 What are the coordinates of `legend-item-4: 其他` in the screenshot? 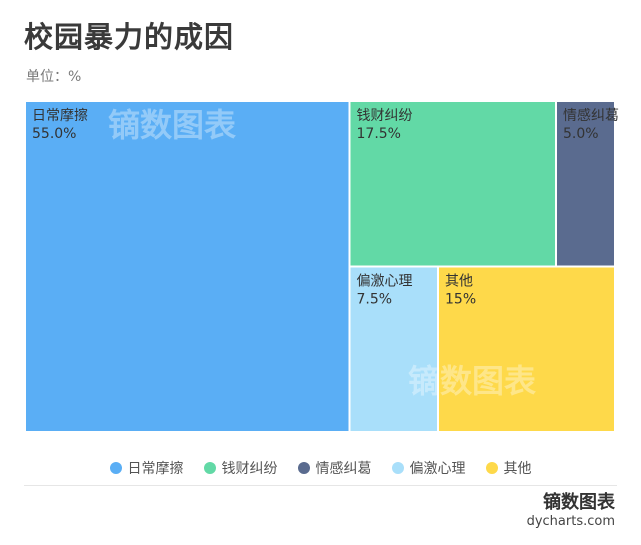 It's located at (508, 468).